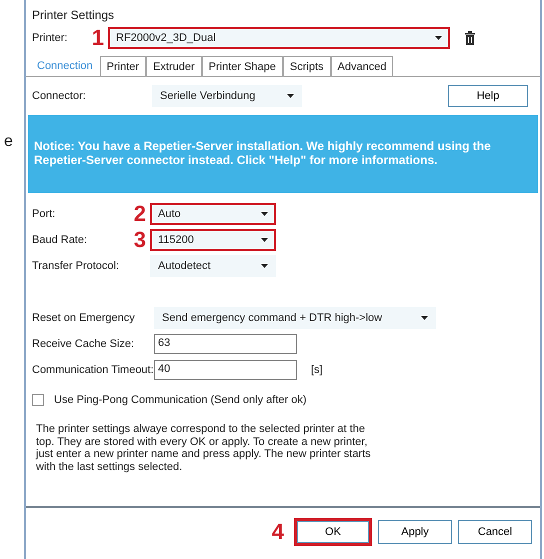  I want to click on dropdown: Autodetect, so click(213, 266).